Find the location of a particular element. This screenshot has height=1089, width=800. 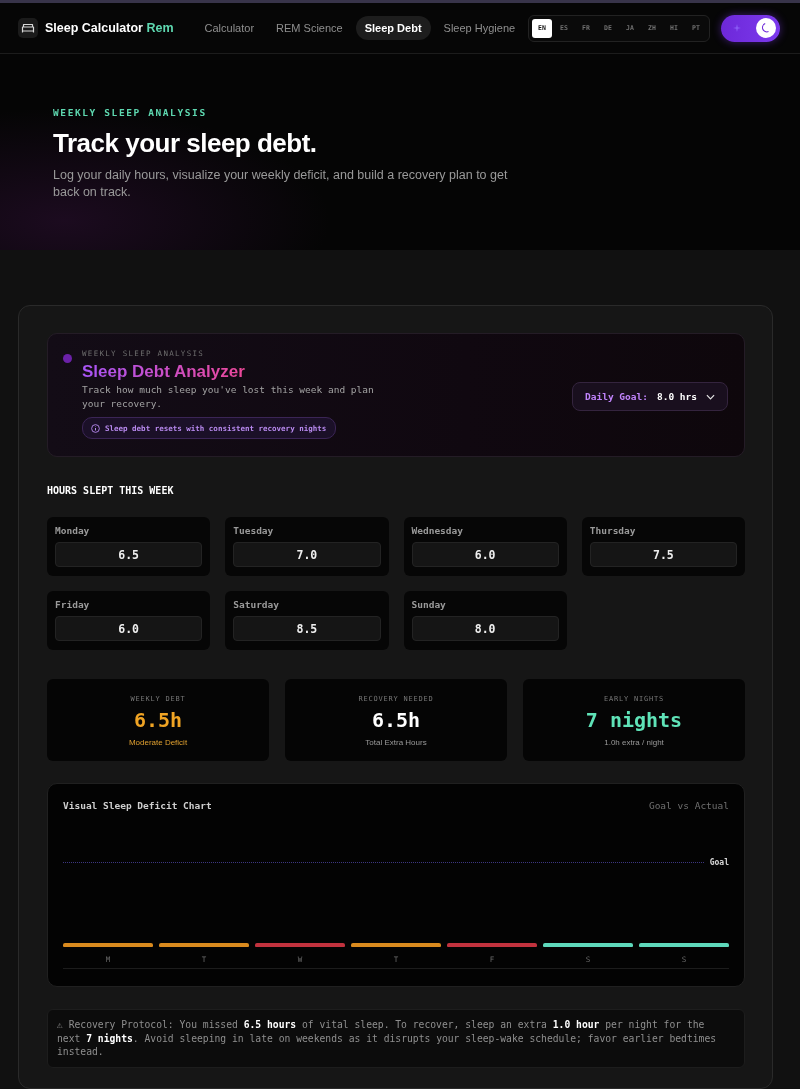

info-icon is located at coordinates (95, 428).